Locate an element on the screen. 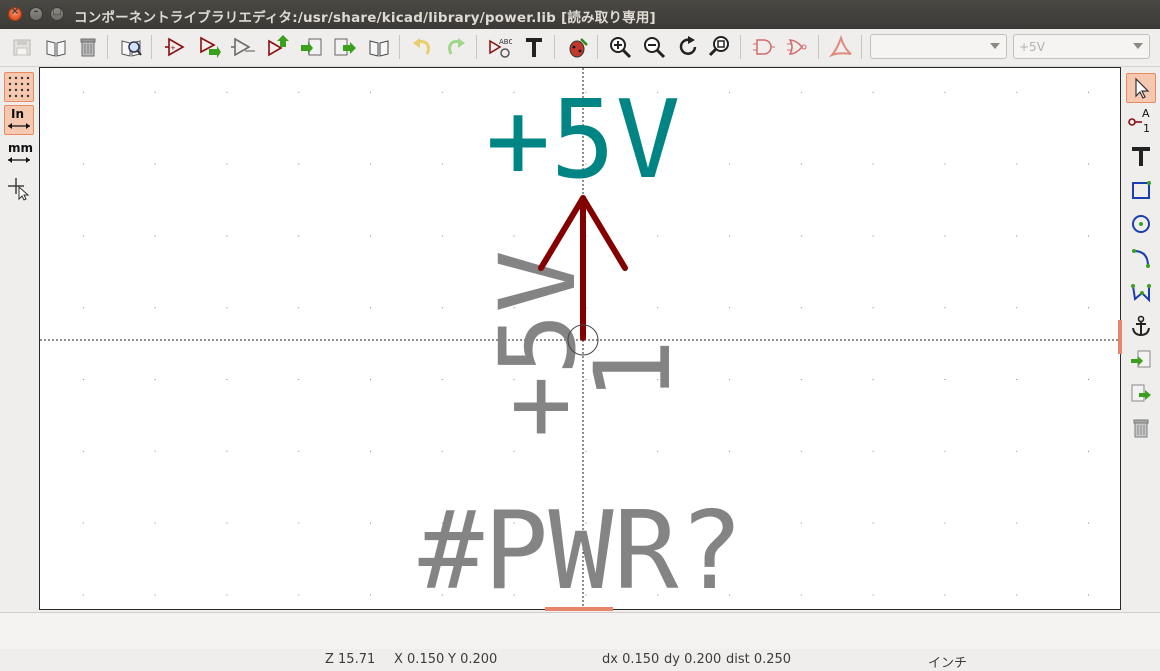 The height and width of the screenshot is (671, 1160). left-toolbar: In mm is located at coordinates (19, 338).